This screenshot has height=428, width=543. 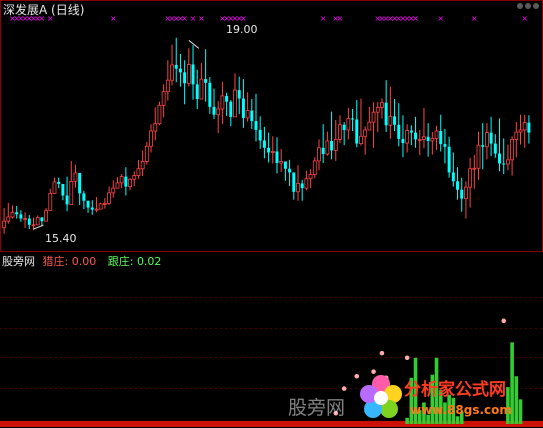 What do you see at coordinates (455, 390) in the screenshot?
I see `logo-title: 分析家公式网` at bounding box center [455, 390].